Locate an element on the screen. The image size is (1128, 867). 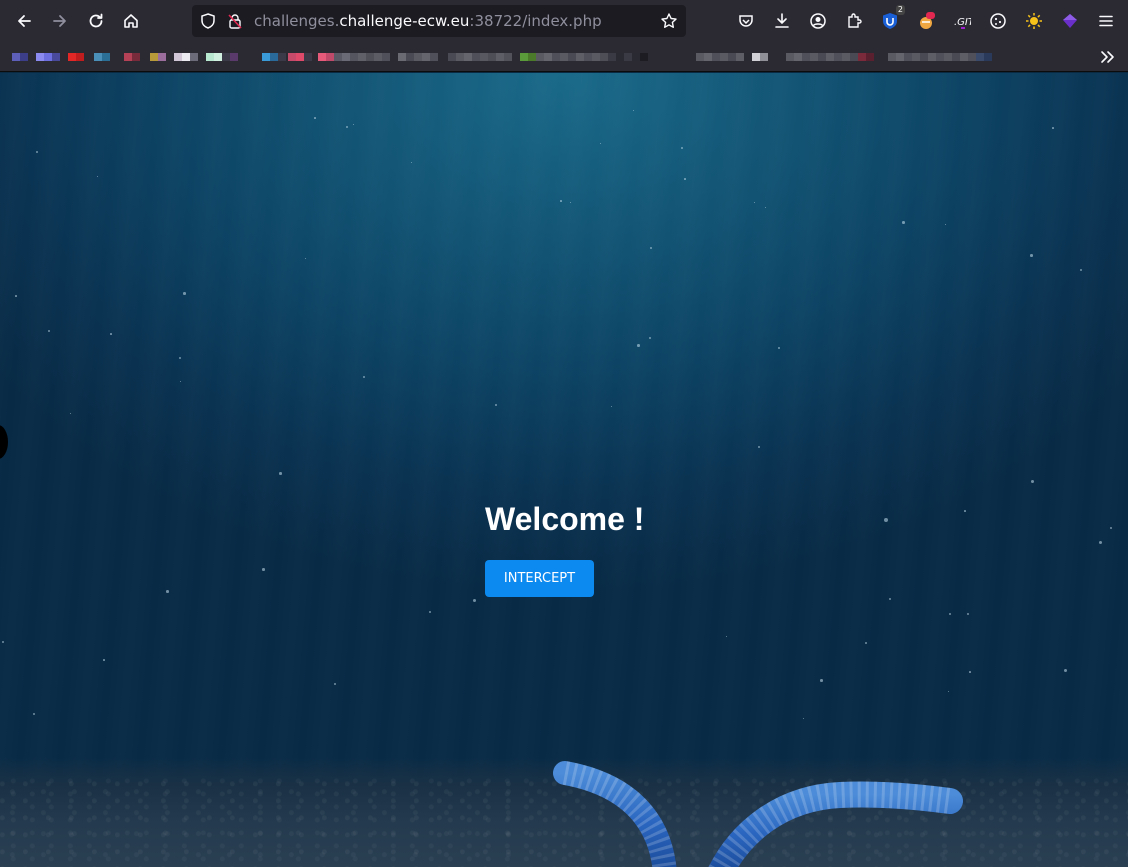
reload-icon is located at coordinates (96, 20).